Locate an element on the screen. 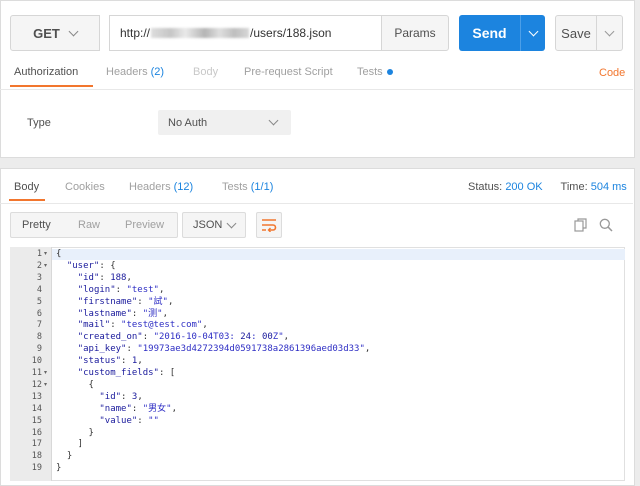 The height and width of the screenshot is (486, 640). view-pretty-button: Pretty is located at coordinates (36, 225).